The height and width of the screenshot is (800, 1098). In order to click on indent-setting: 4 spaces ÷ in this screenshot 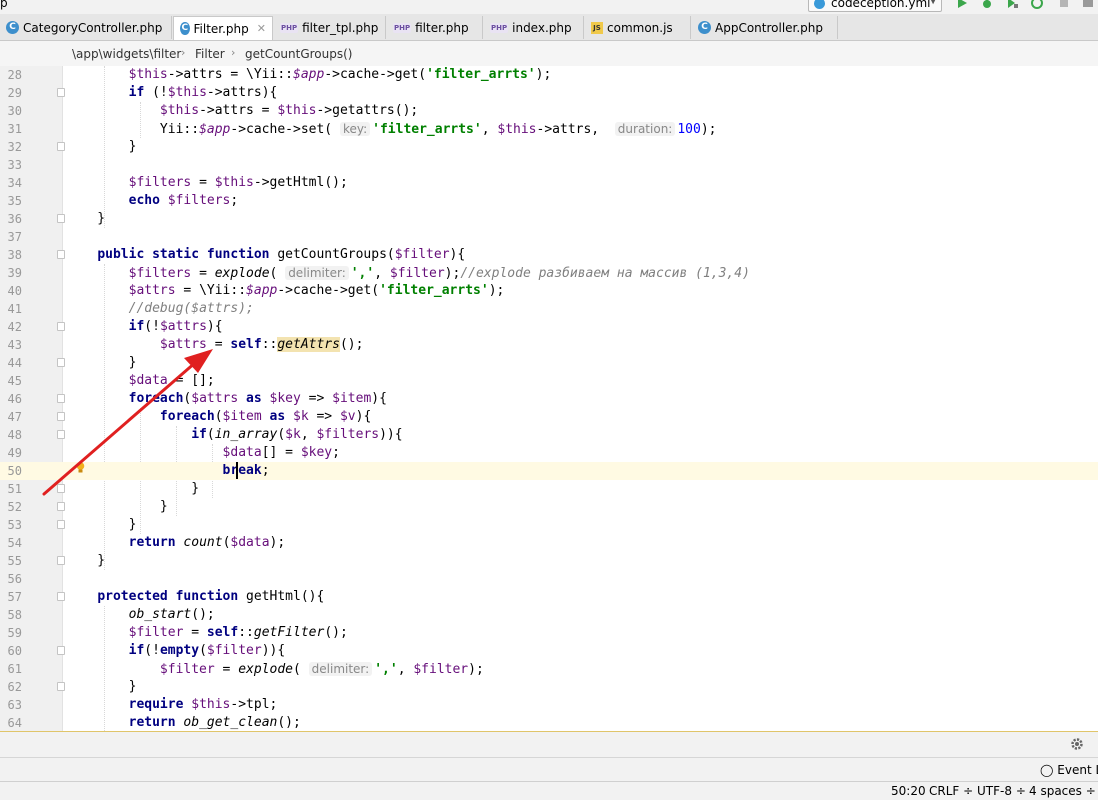, I will do `click(1062, 791)`.